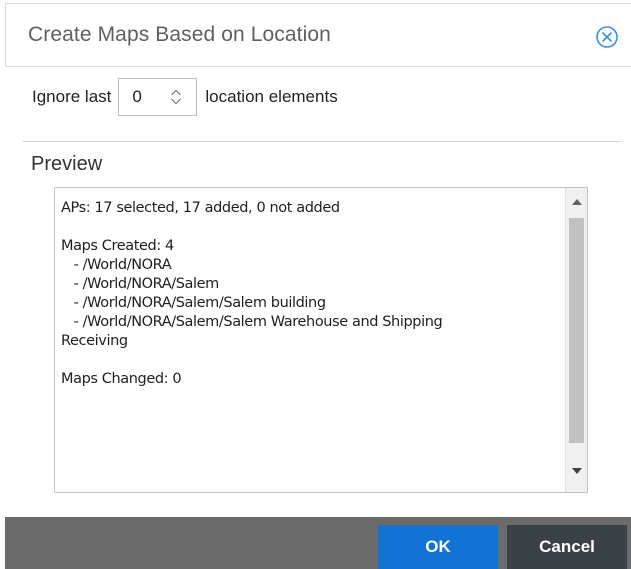  I want to click on preview-line: - /World/NORA/Salem/Salem building, so click(193, 303).